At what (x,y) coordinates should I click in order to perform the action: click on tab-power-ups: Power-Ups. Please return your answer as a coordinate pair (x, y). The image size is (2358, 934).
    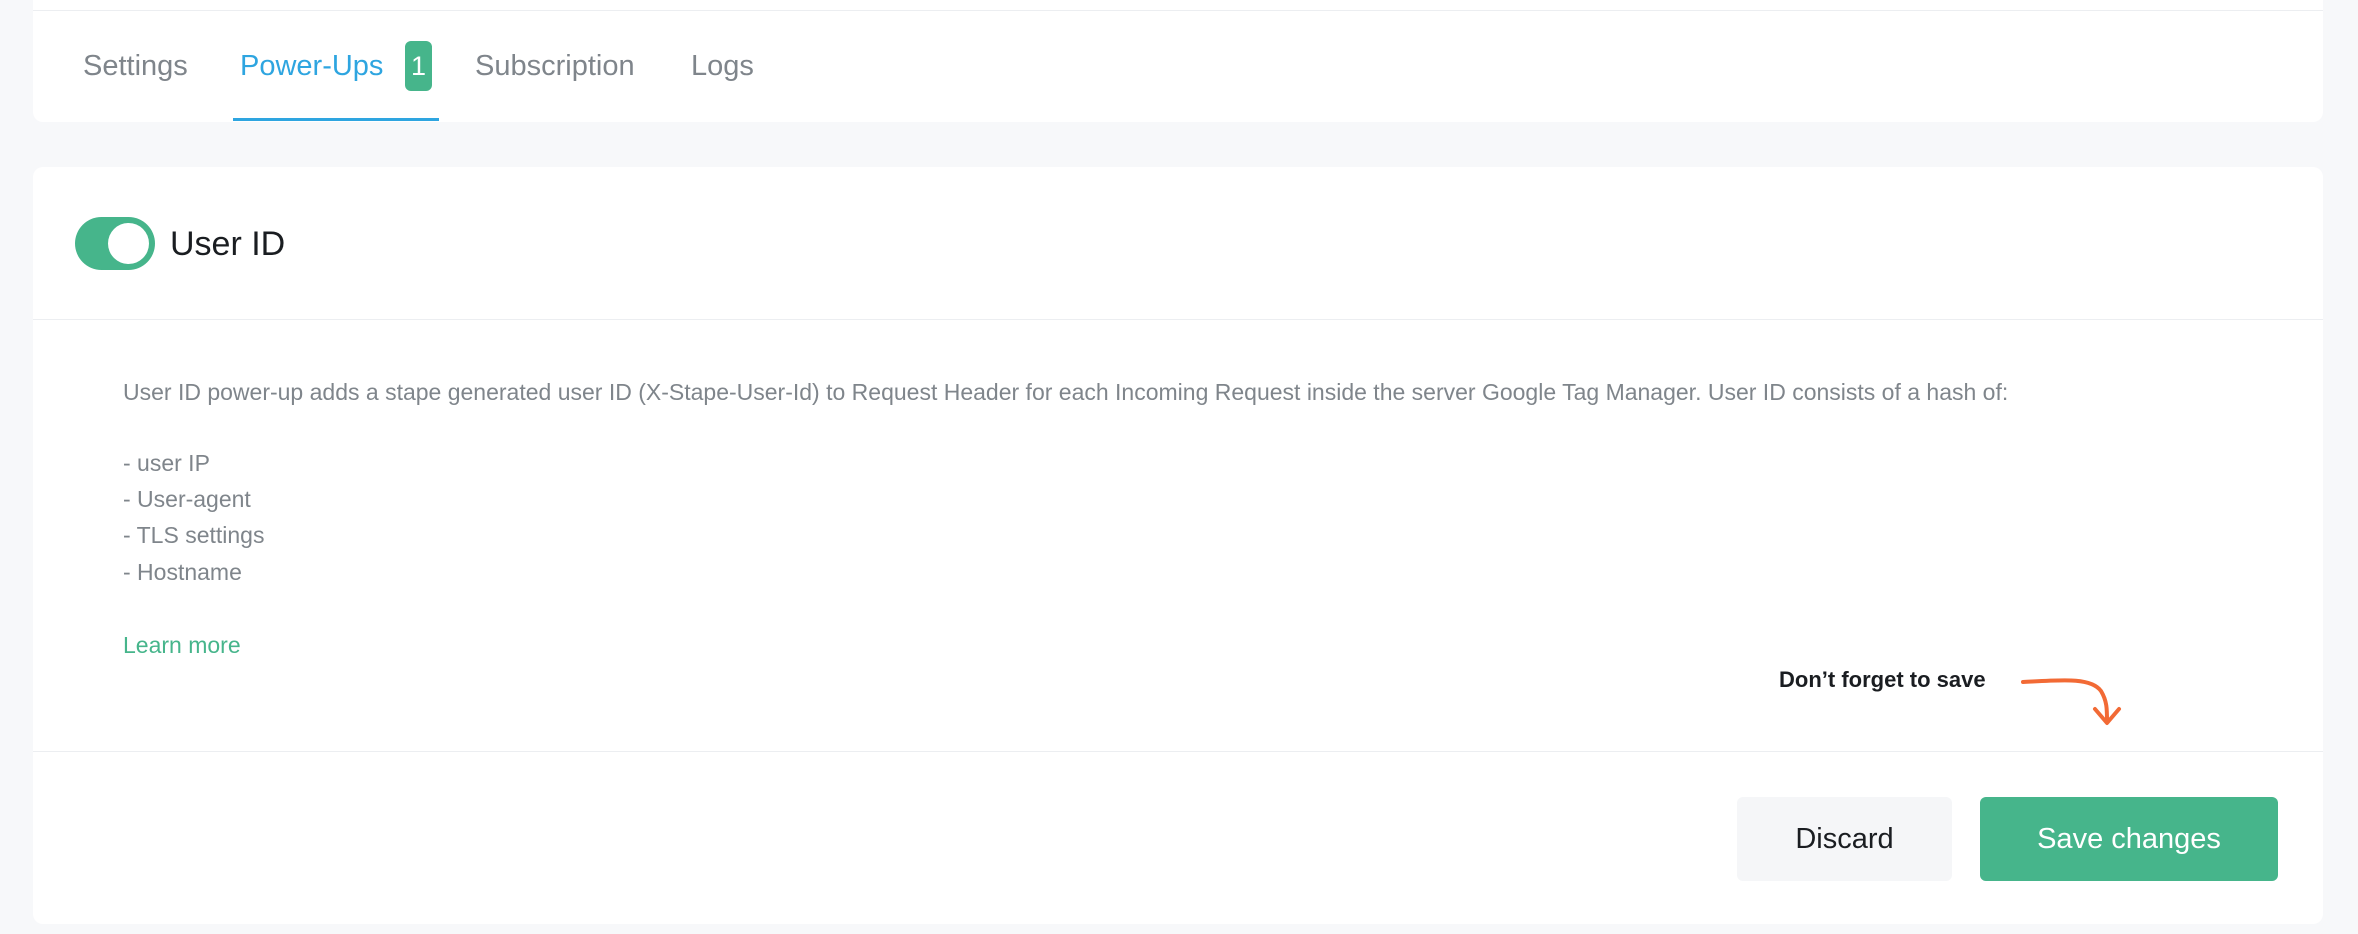
    Looking at the image, I should click on (311, 66).